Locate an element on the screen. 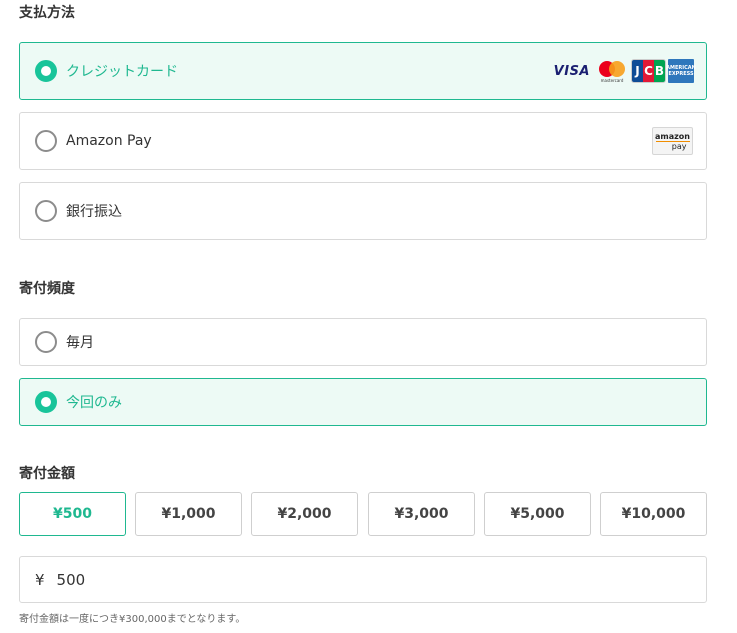 Image resolution: width=737 pixels, height=633 pixels. amount-preset-10000-button: ¥10,000 is located at coordinates (653, 514).